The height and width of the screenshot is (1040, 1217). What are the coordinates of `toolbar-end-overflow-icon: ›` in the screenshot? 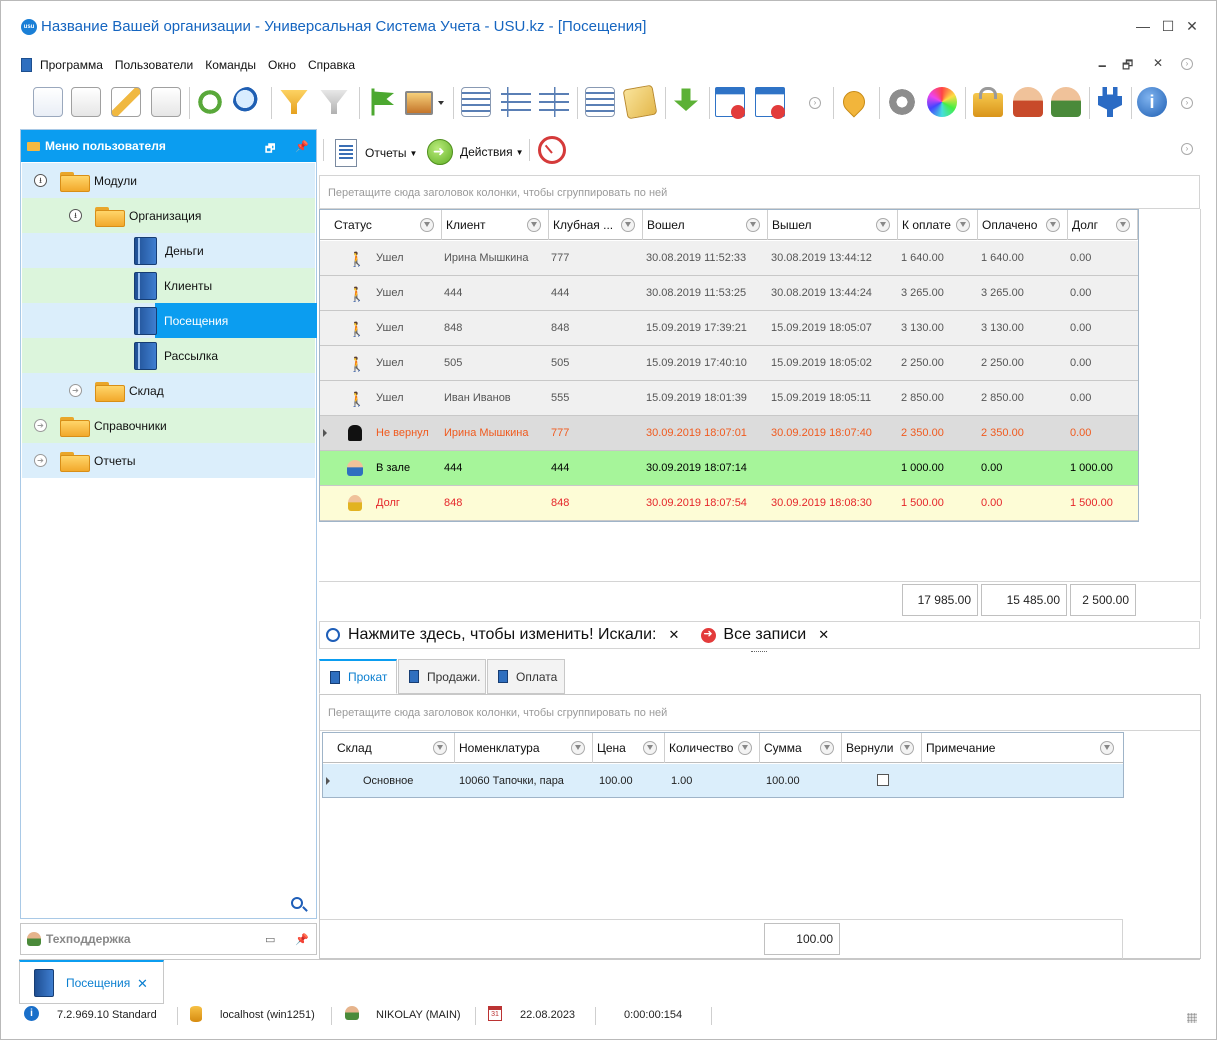 It's located at (1187, 103).